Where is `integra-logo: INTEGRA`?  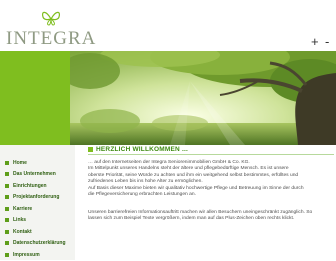
integra-logo: INTEGRA is located at coordinates (50, 25).